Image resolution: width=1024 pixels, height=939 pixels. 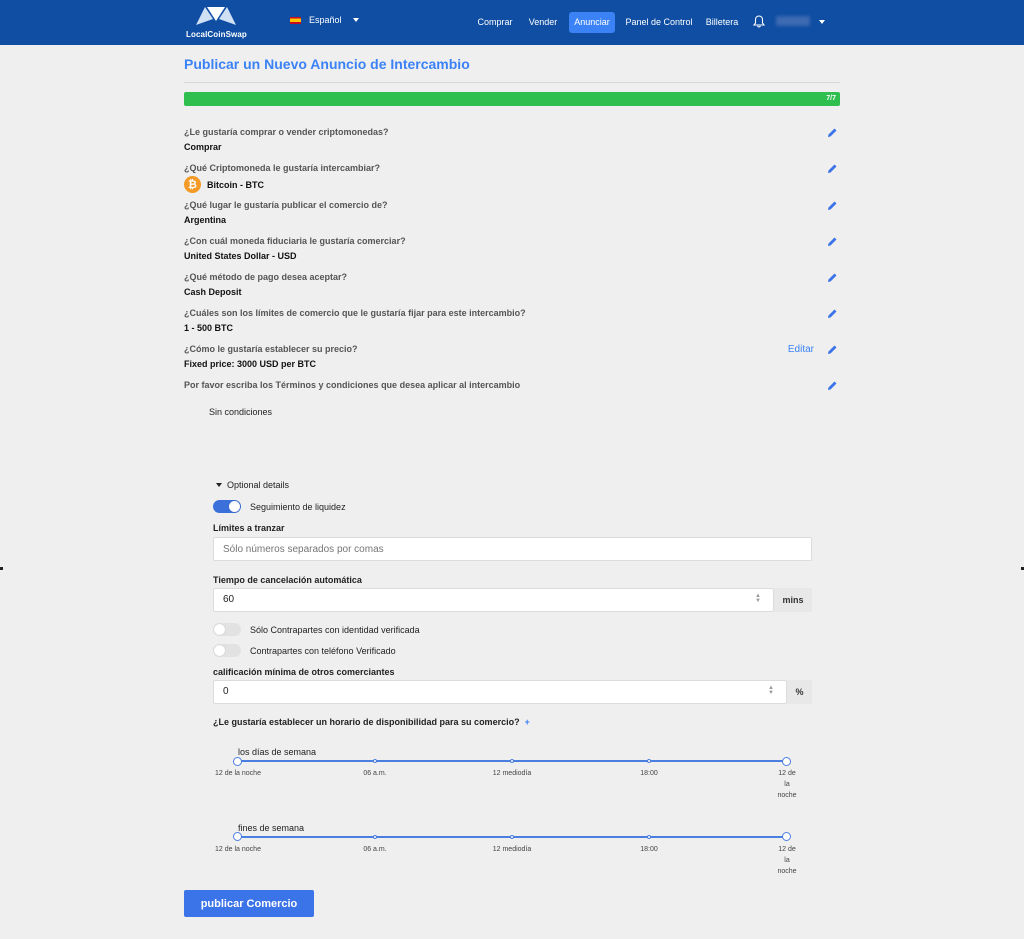 I want to click on summary-answer: 1 - 500 BTC, so click(x=512, y=328).